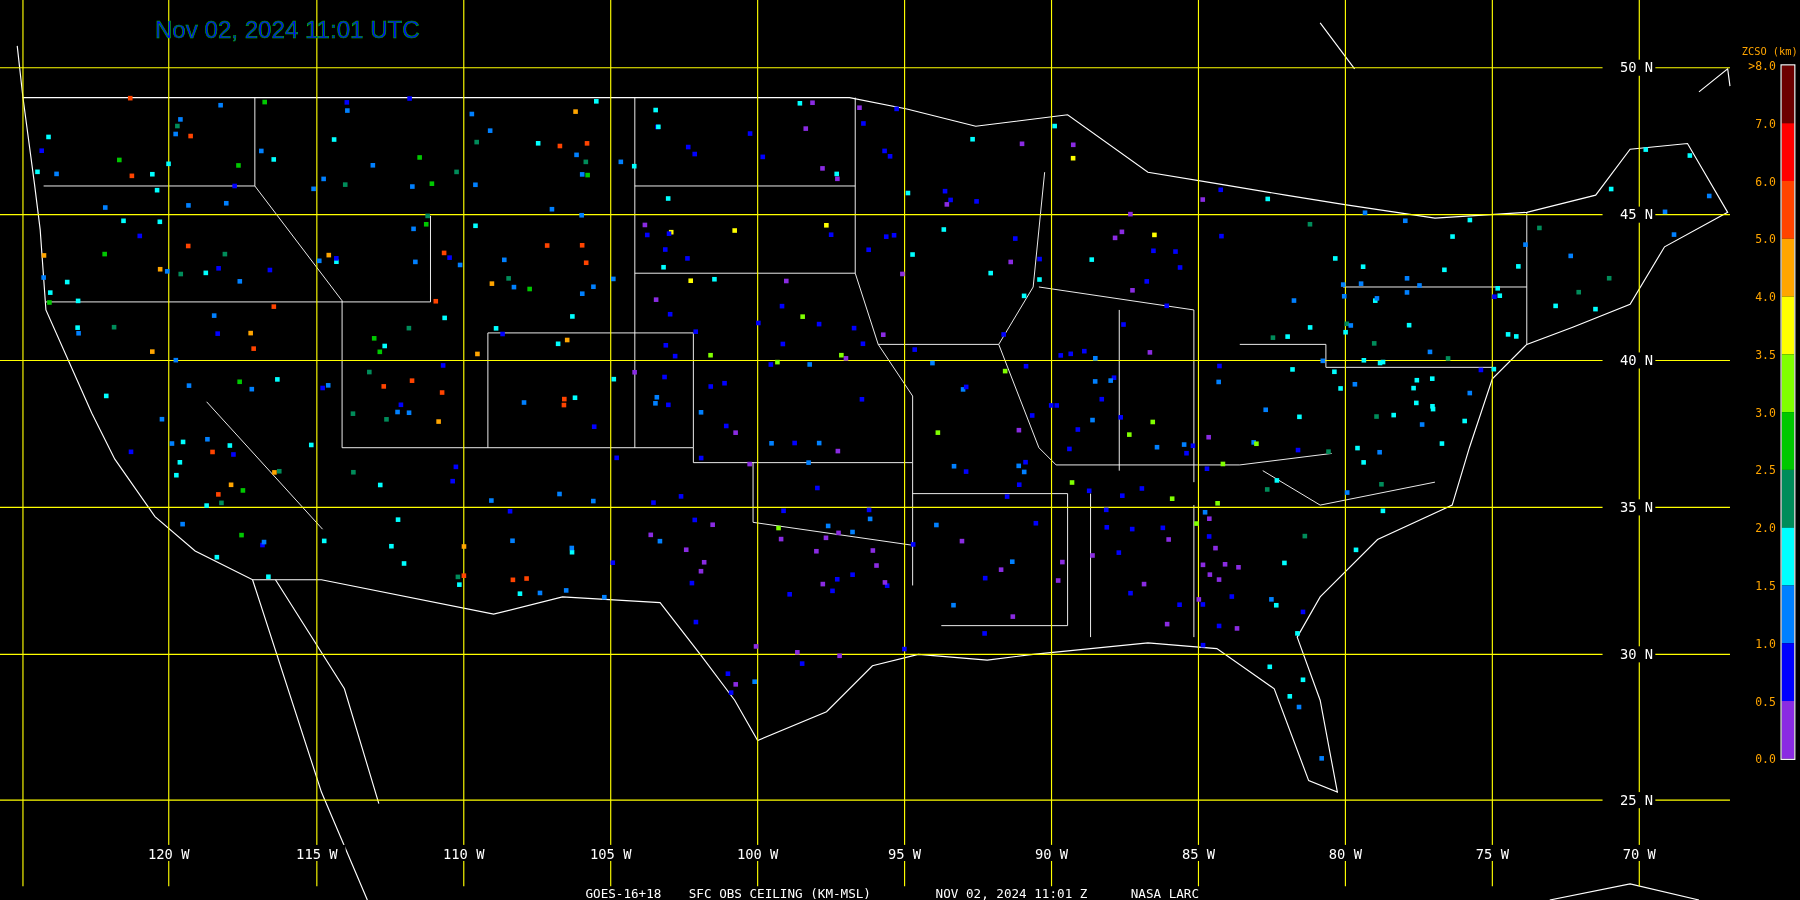  What do you see at coordinates (1765, 759) in the screenshot?
I see `legend-label: 0.0` at bounding box center [1765, 759].